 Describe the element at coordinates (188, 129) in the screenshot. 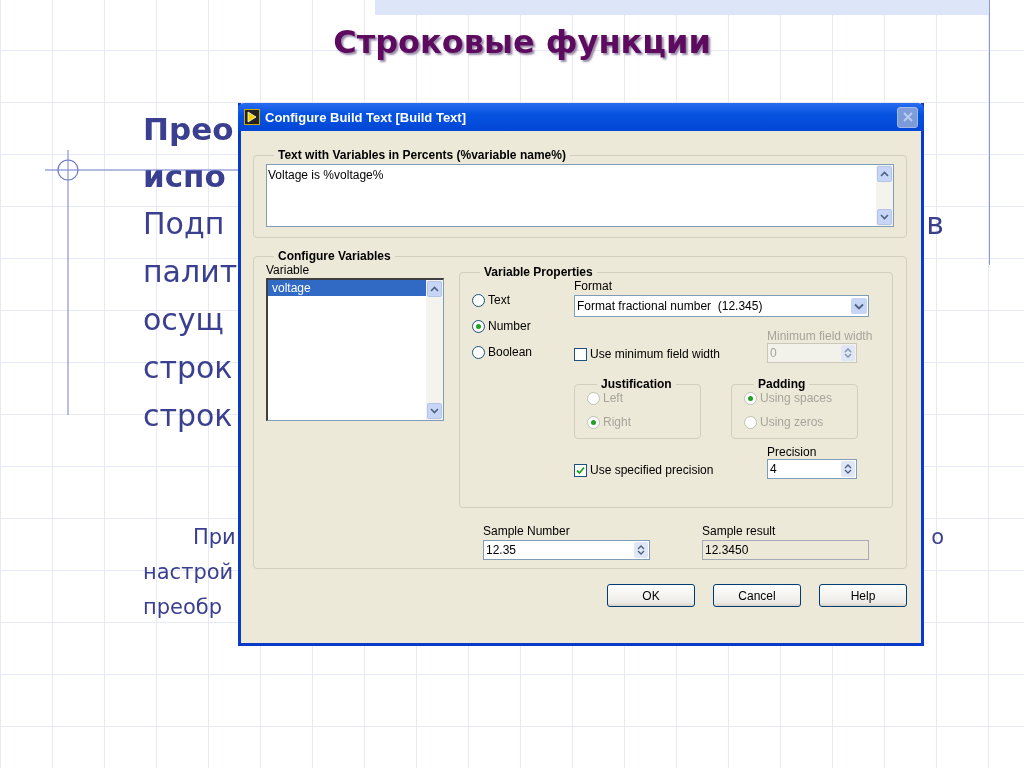

I see `slide-text: Прео` at that location.